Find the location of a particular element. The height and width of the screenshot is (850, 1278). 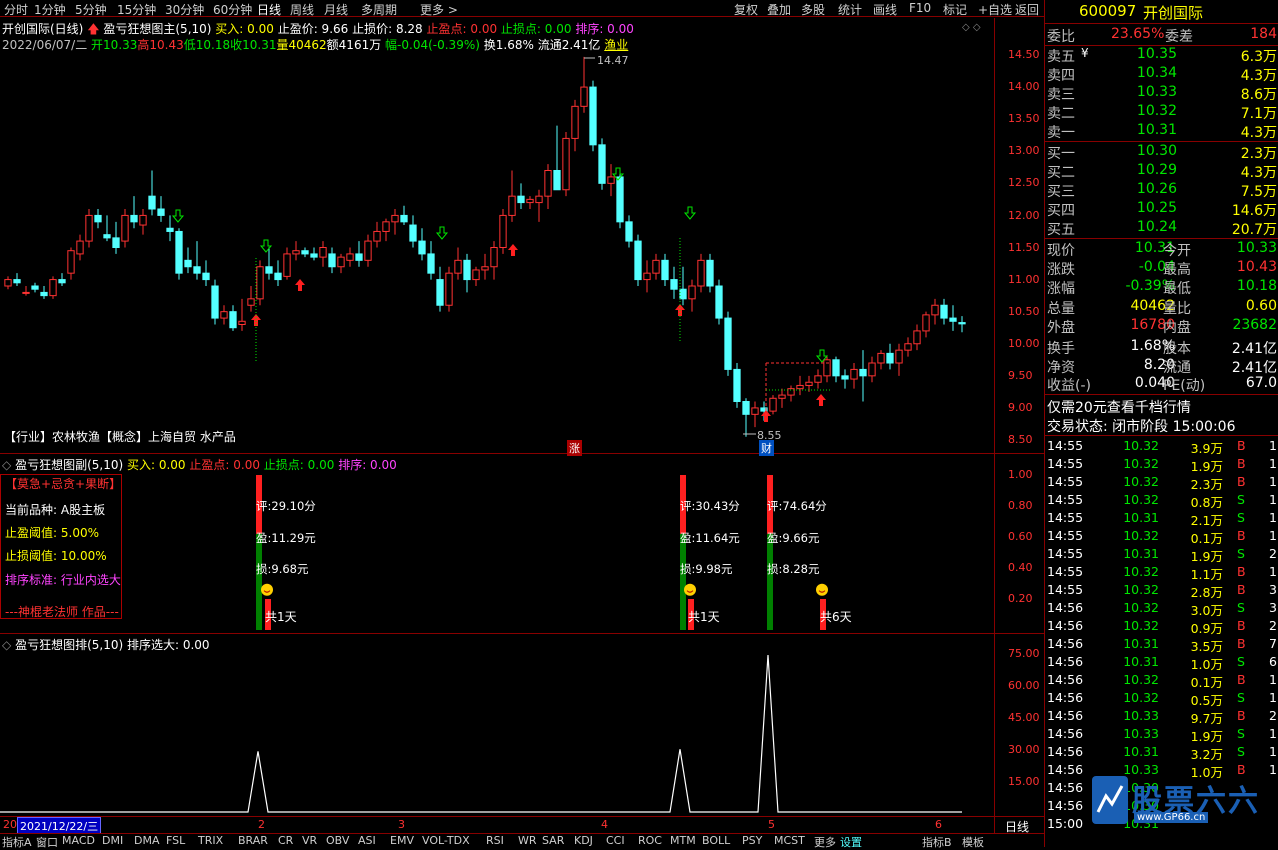

indicator-tab: 窗口 is located at coordinates (47, 842).